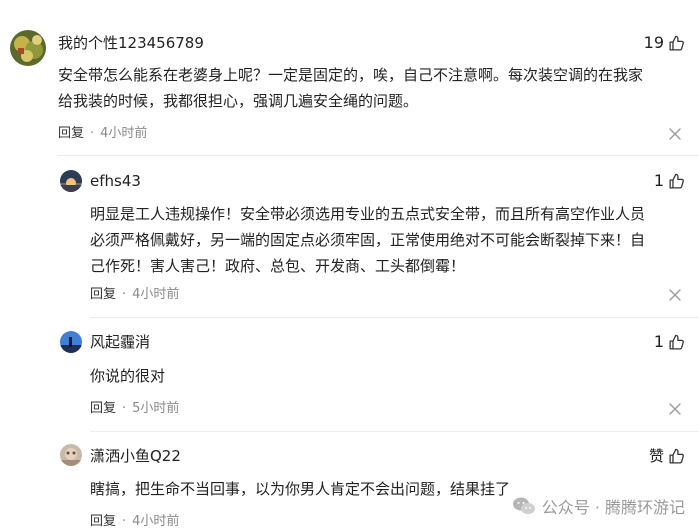 This screenshot has width=699, height=532. I want to click on username: 潇洒小鱼Q22, so click(135, 456).